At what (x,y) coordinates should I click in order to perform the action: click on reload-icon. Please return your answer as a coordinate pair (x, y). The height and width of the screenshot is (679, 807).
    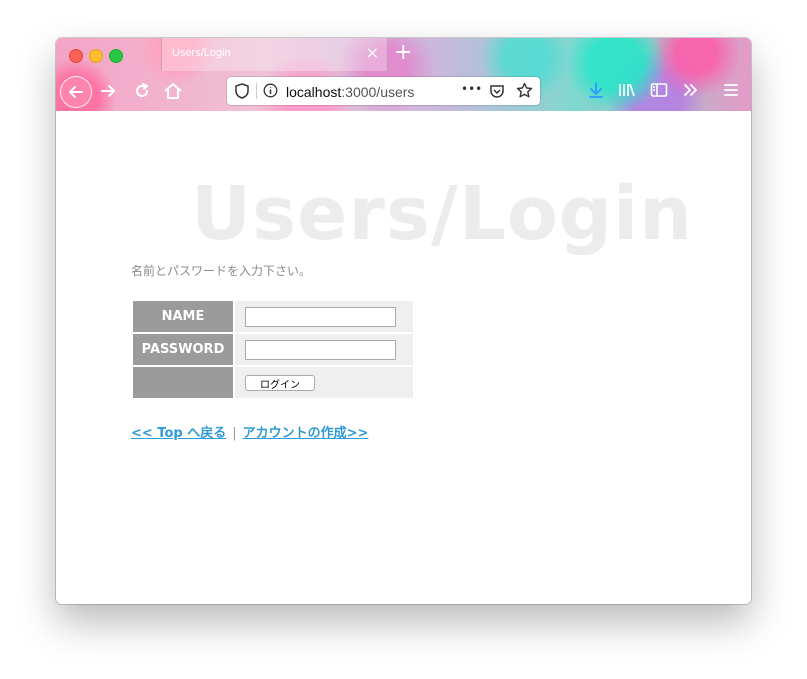
    Looking at the image, I should click on (142, 91).